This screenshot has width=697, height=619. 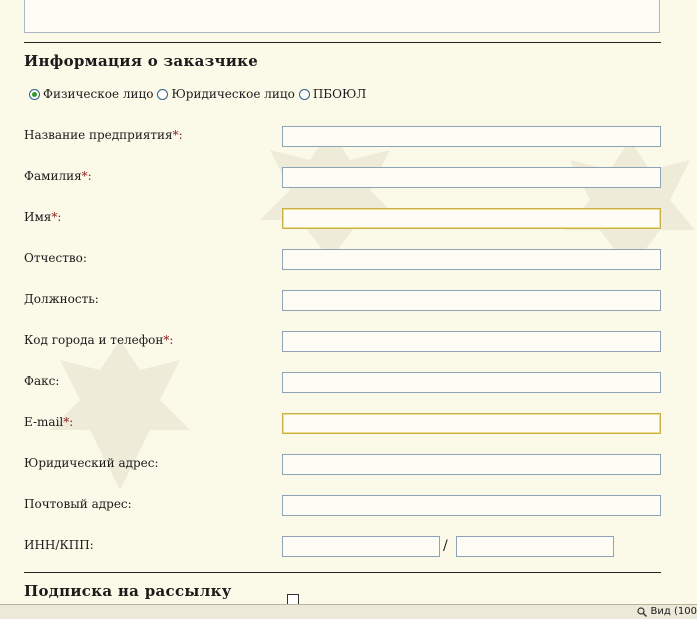 What do you see at coordinates (348, 611) in the screenshot?
I see `browser-statusbar: Вид (100` at bounding box center [348, 611].